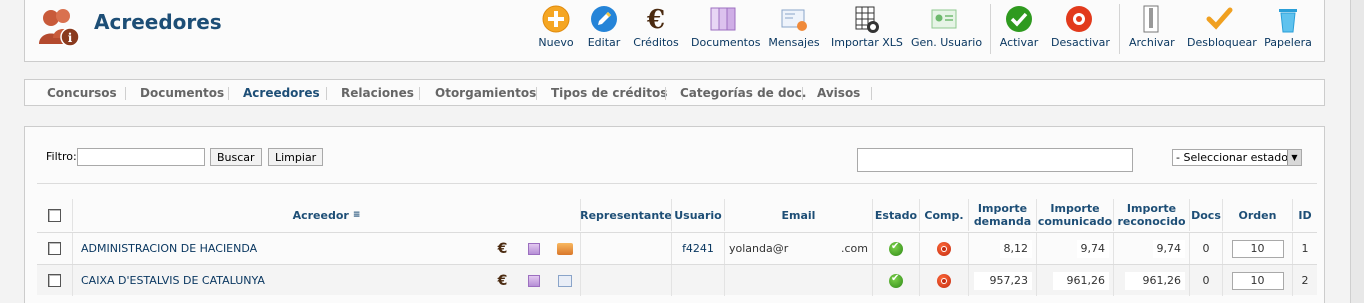  I want to click on import-xls-button: Importar XLS, so click(867, 31).